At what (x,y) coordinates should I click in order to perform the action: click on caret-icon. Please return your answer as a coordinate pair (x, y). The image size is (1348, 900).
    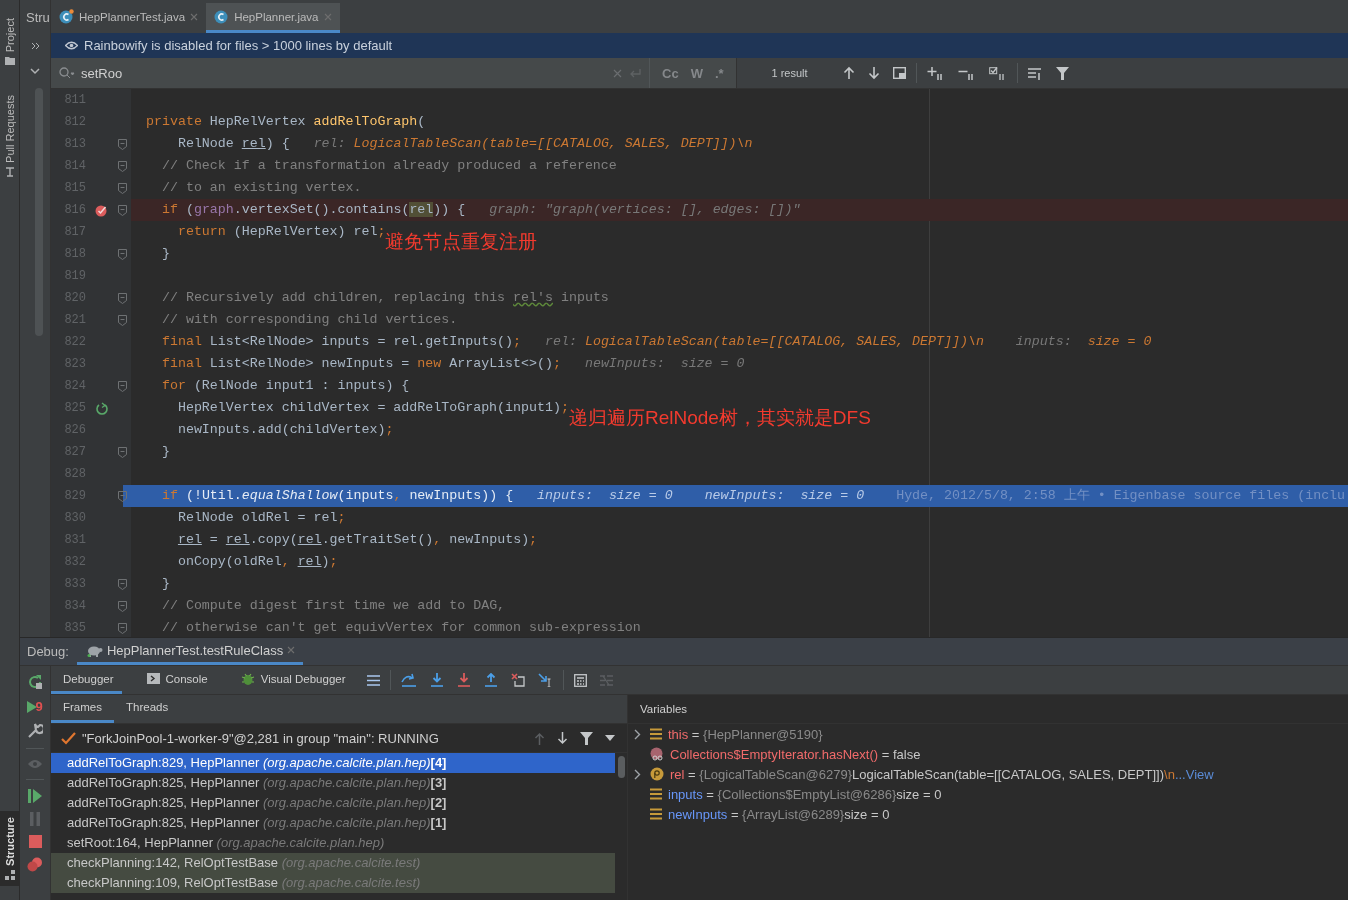
    Looking at the image, I should click on (610, 738).